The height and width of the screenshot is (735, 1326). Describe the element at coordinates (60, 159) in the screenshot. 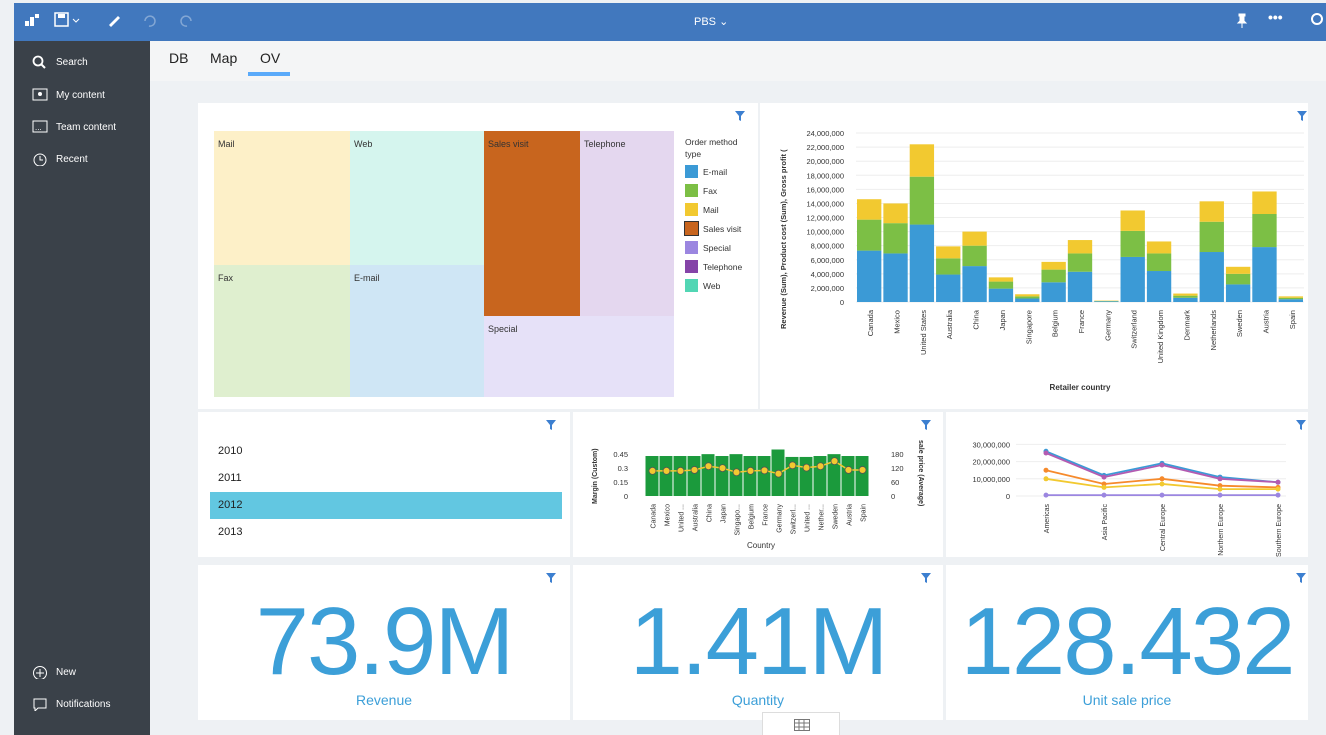

I see `sidebar-item-recent: Recent` at that location.